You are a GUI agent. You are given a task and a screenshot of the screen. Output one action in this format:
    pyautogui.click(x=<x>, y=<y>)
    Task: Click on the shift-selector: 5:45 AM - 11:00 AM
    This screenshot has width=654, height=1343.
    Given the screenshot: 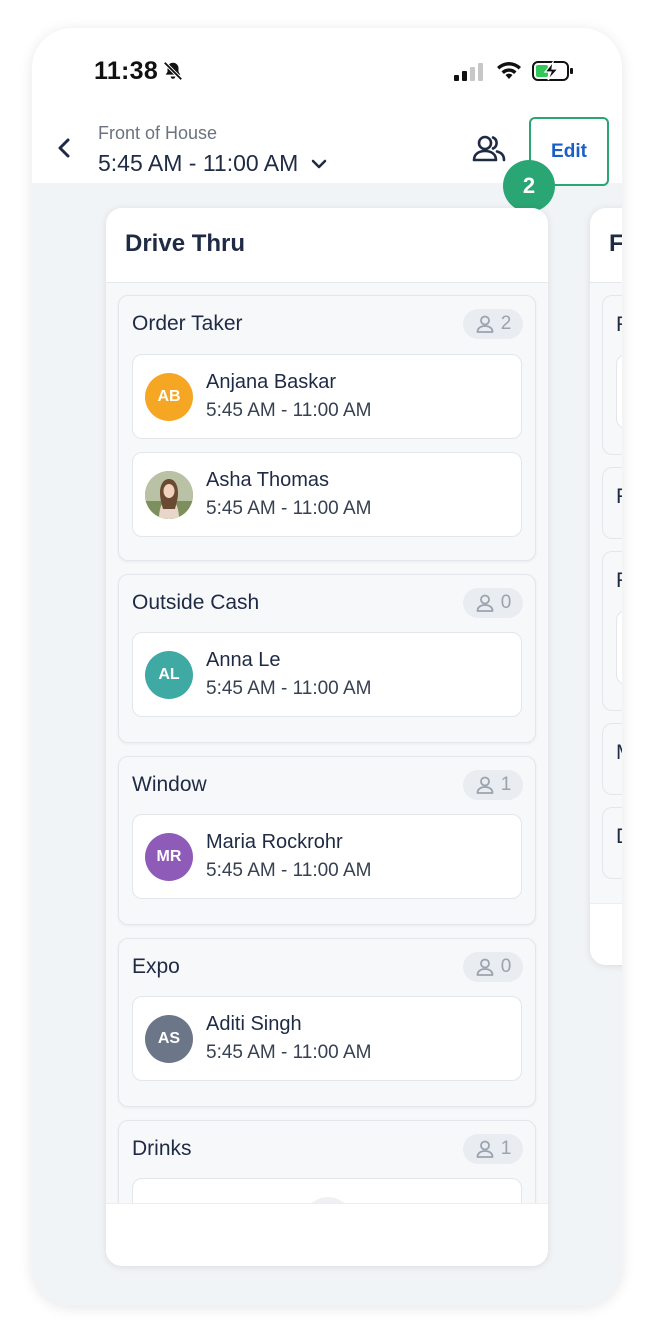 What is the action you would take?
    pyautogui.click(x=213, y=163)
    